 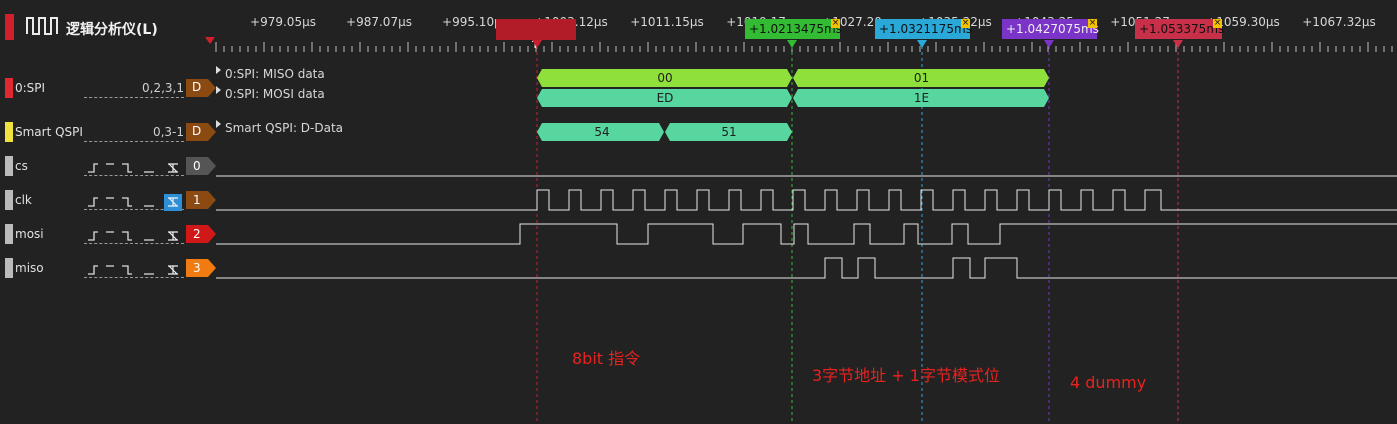 I want to click on channel-color-spi, so click(x=9, y=88).